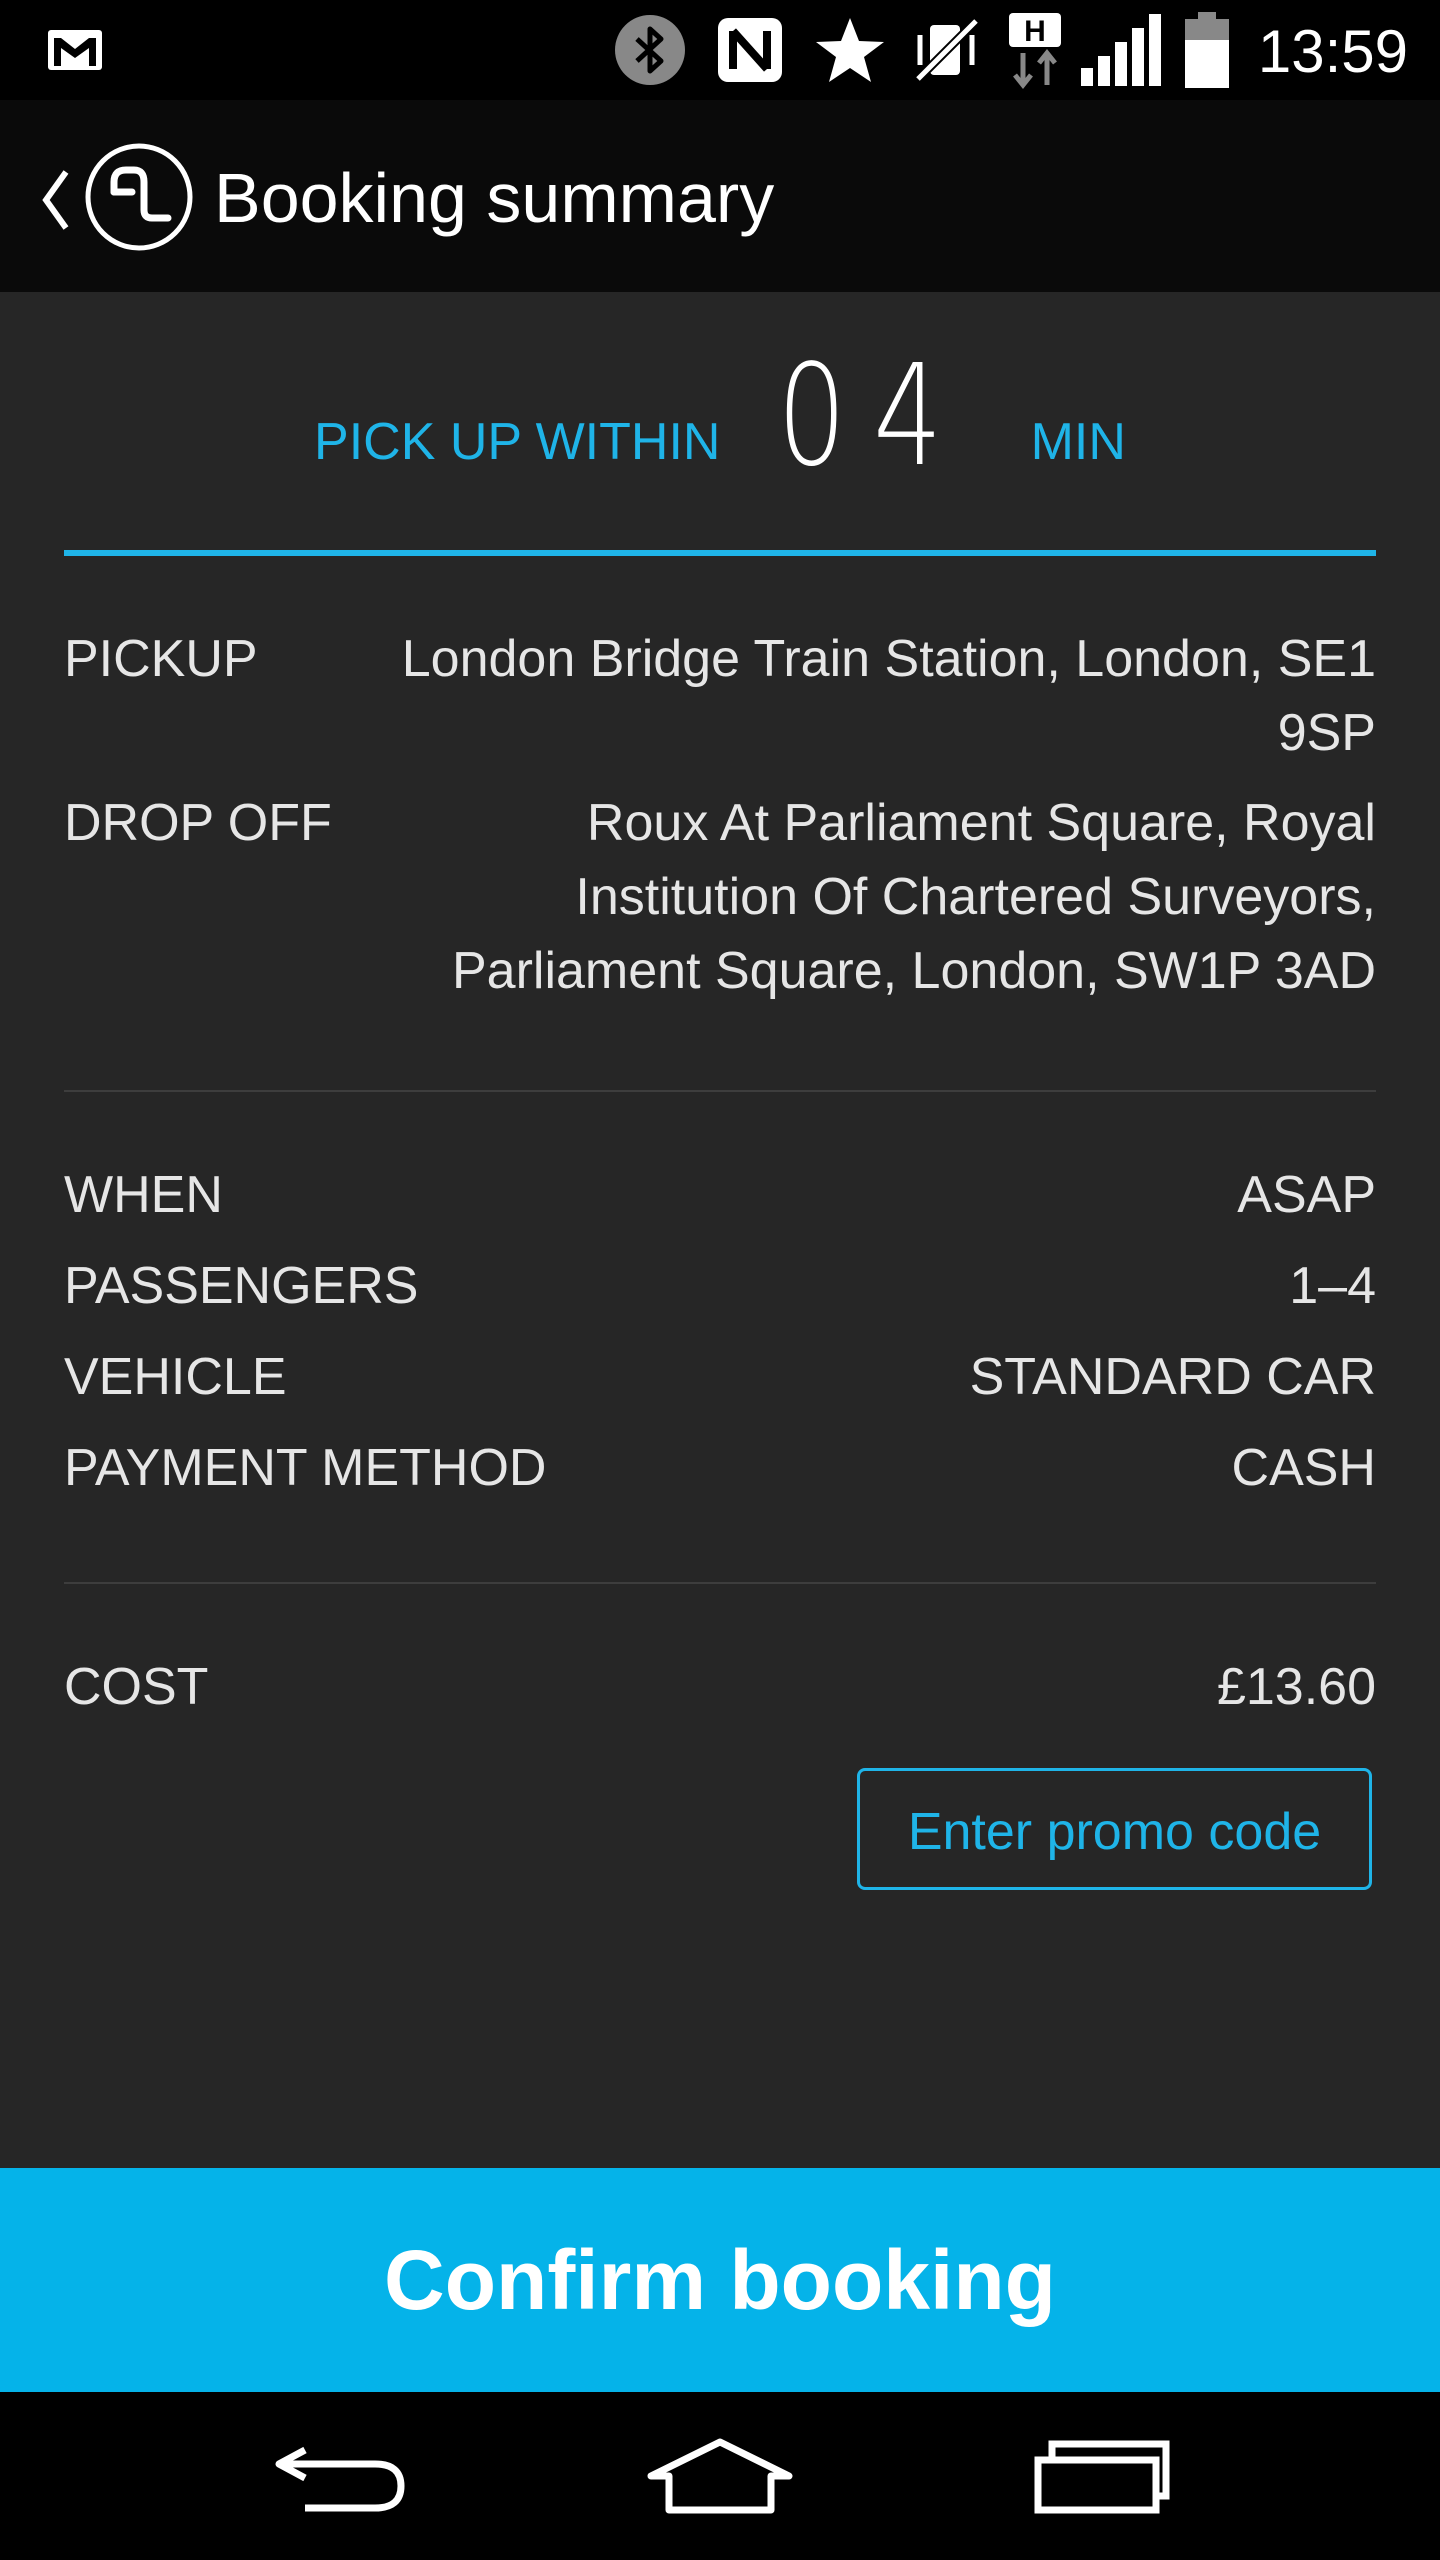 The height and width of the screenshot is (2560, 1440). Describe the element at coordinates (517, 442) in the screenshot. I see `eta-prefix: PICK UP WITHIN` at that location.